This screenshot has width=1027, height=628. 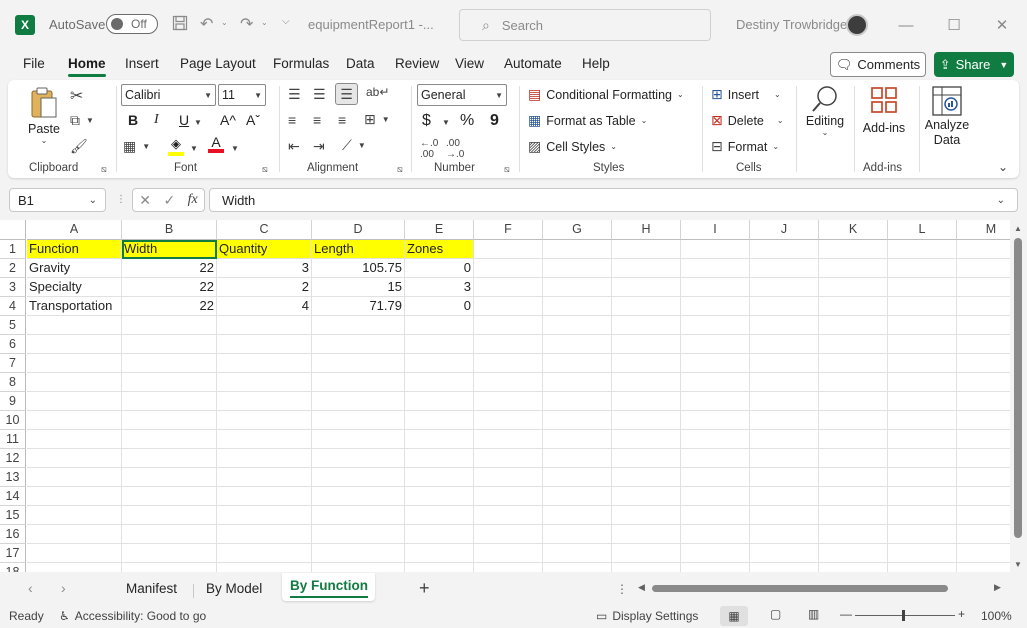 I want to click on font-size-select: 11 ▼, so click(x=242, y=95).